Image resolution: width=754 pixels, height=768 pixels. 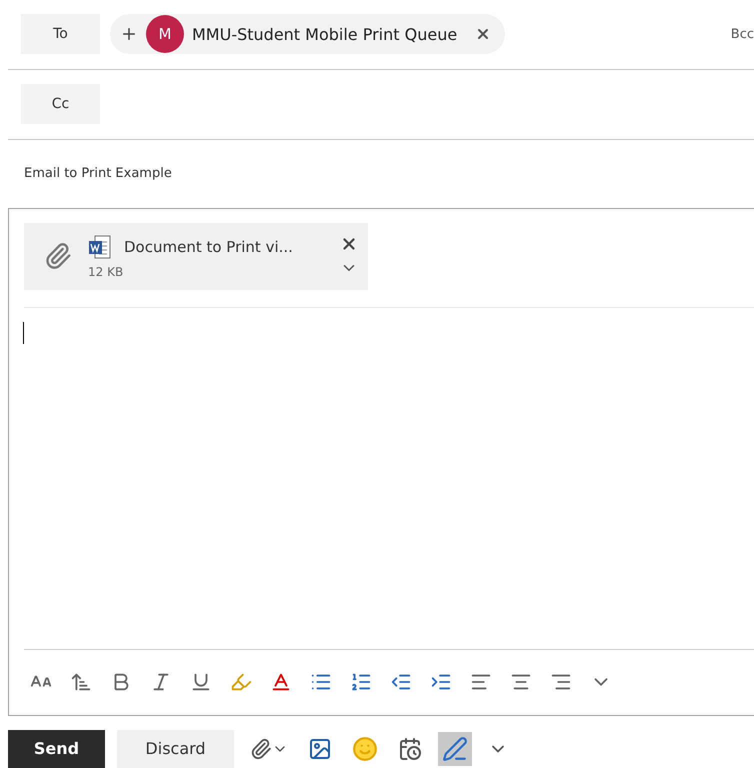 I want to click on numbering-icon, so click(x=361, y=682).